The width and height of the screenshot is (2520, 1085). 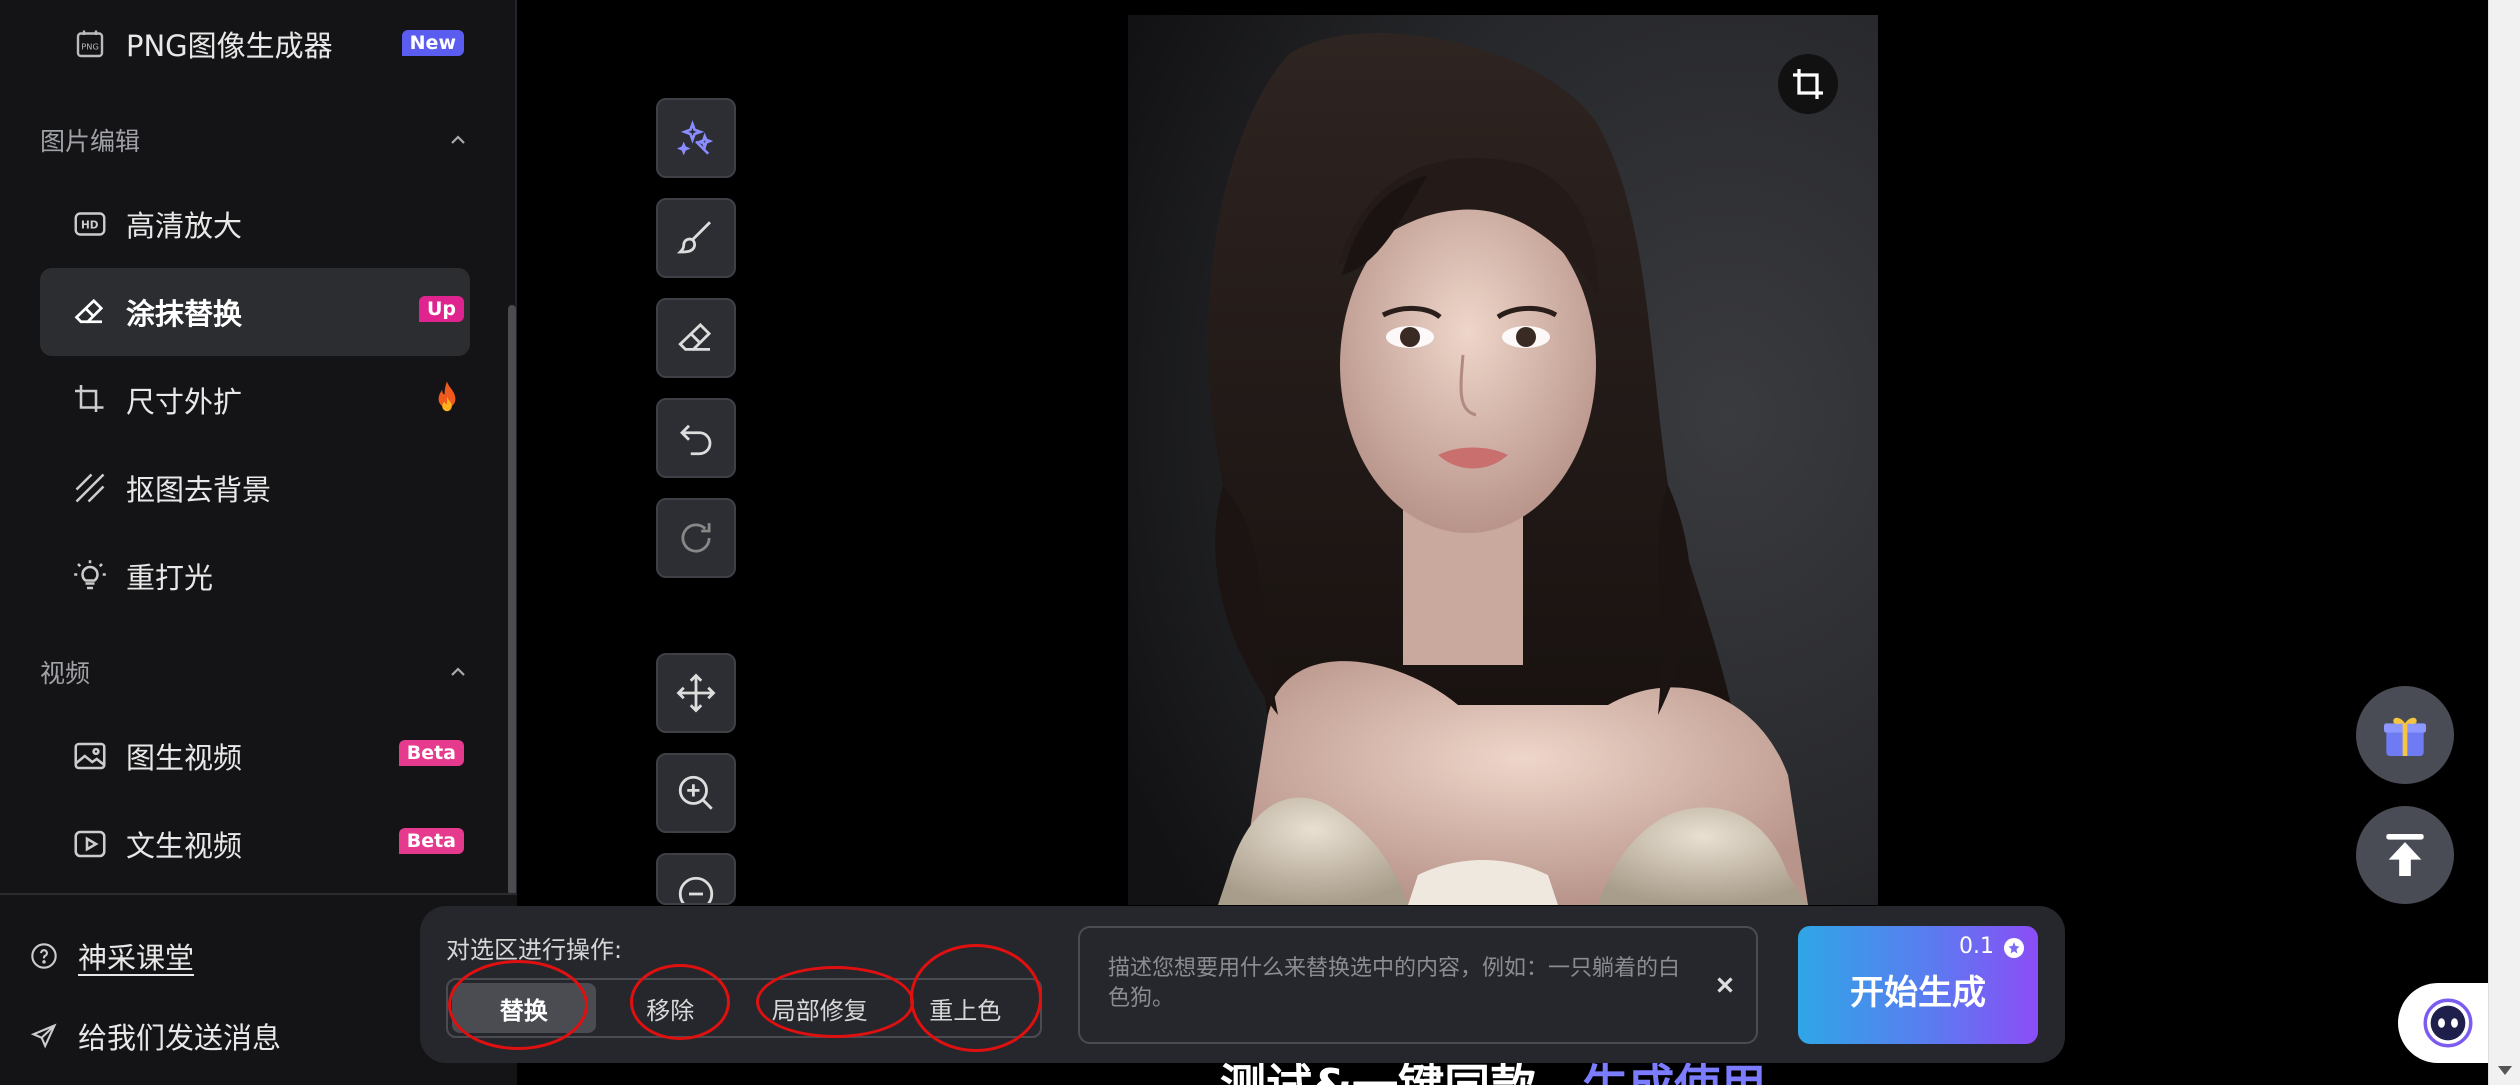 I want to click on prompt-box, so click(x=1418, y=985).